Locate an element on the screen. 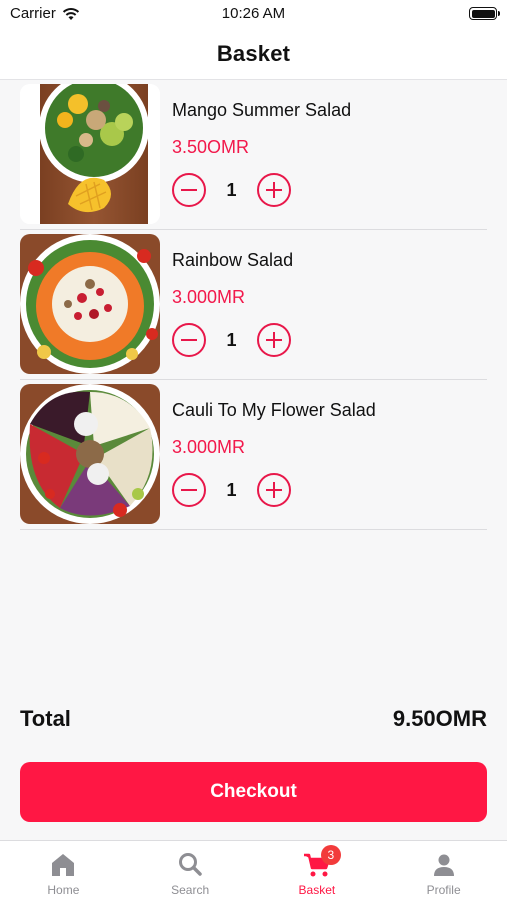  cauliflower-salad-photo is located at coordinates (90, 454).